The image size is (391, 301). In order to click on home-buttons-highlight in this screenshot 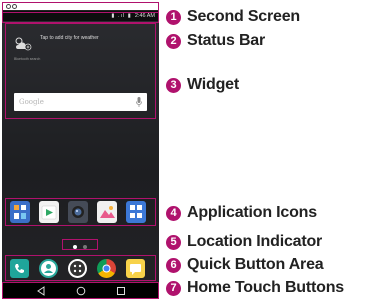, I will do `click(80, 290)`.